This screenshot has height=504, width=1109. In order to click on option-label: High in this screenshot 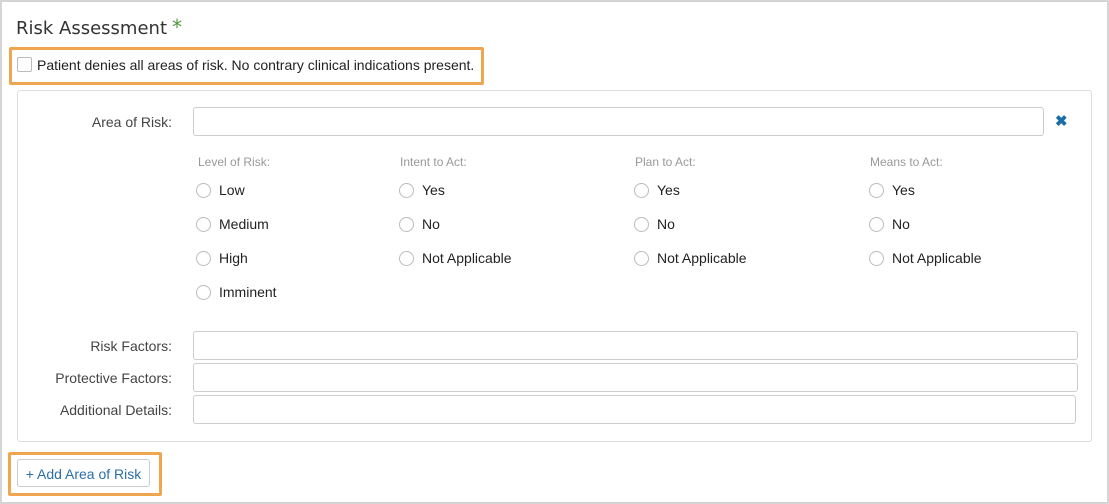, I will do `click(233, 258)`.